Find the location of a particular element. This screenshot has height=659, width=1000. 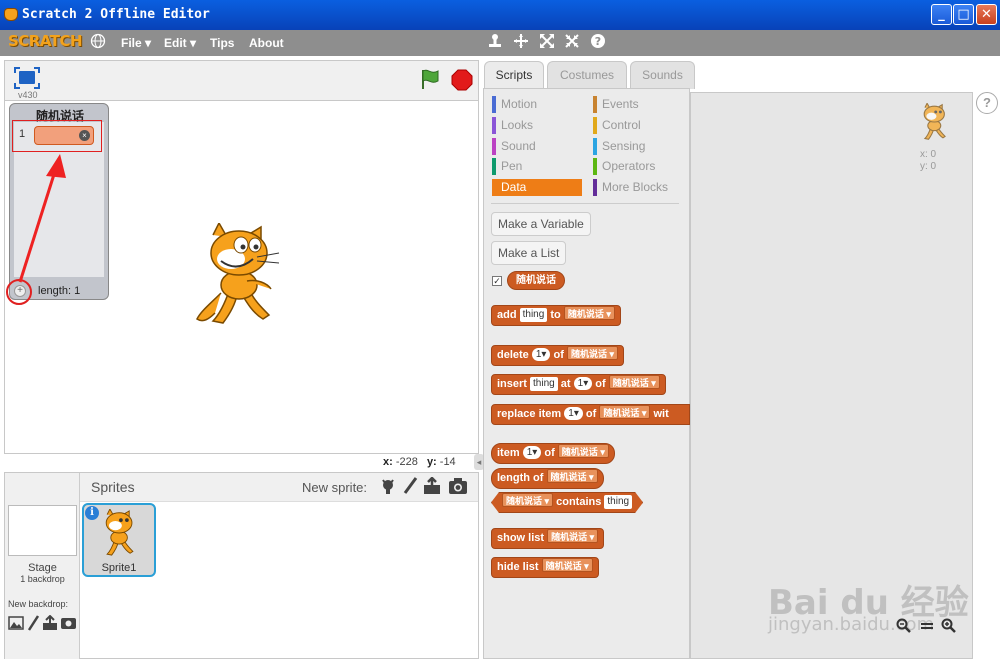

backdrop-upload-icon is located at coordinates (50, 624).